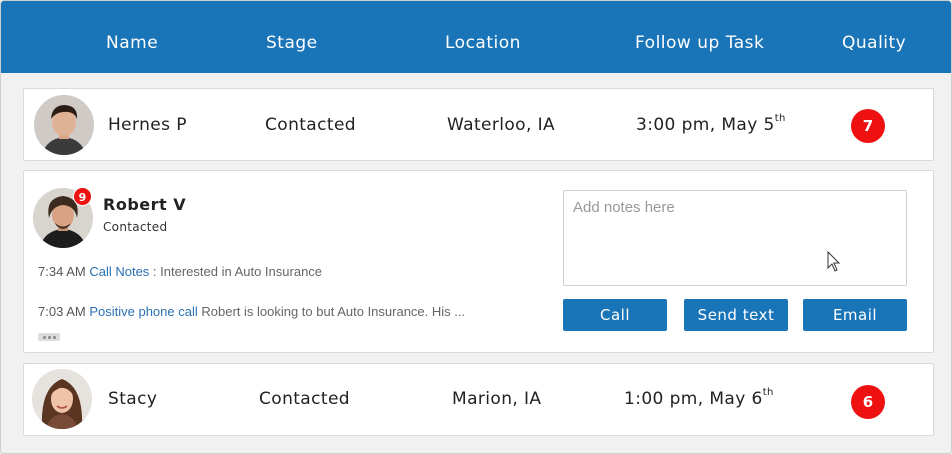 The width and height of the screenshot is (952, 454). I want to click on lead-follow-up-task: 3:00 pm, May 5th, so click(711, 124).